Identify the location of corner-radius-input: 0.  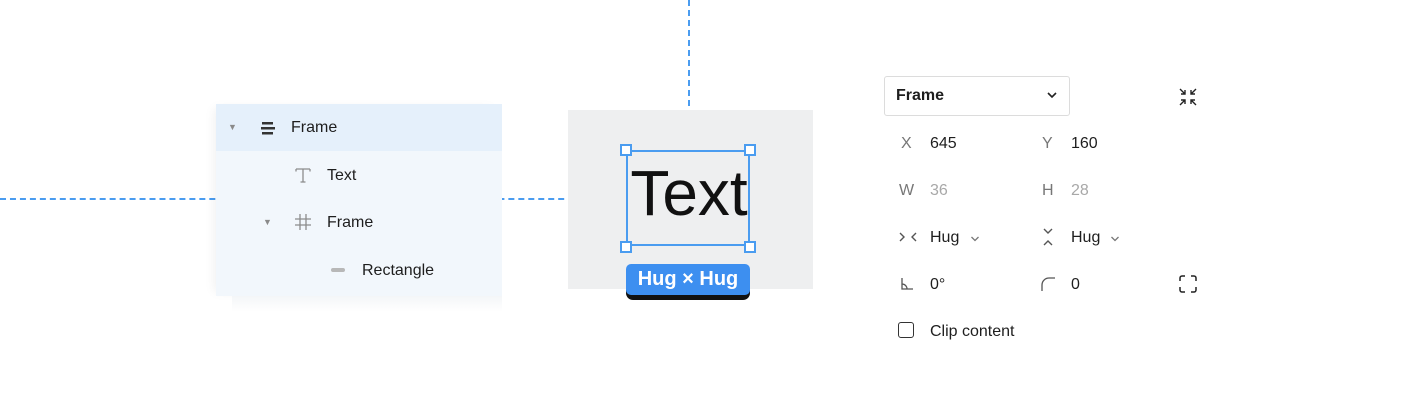
(1075, 285).